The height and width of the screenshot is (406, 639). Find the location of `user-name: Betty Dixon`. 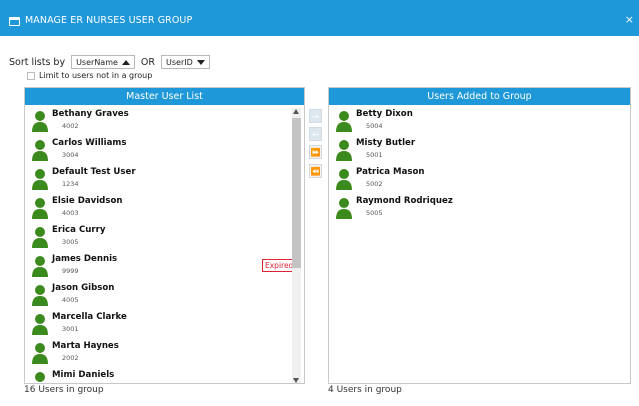

user-name: Betty Dixon is located at coordinates (384, 114).